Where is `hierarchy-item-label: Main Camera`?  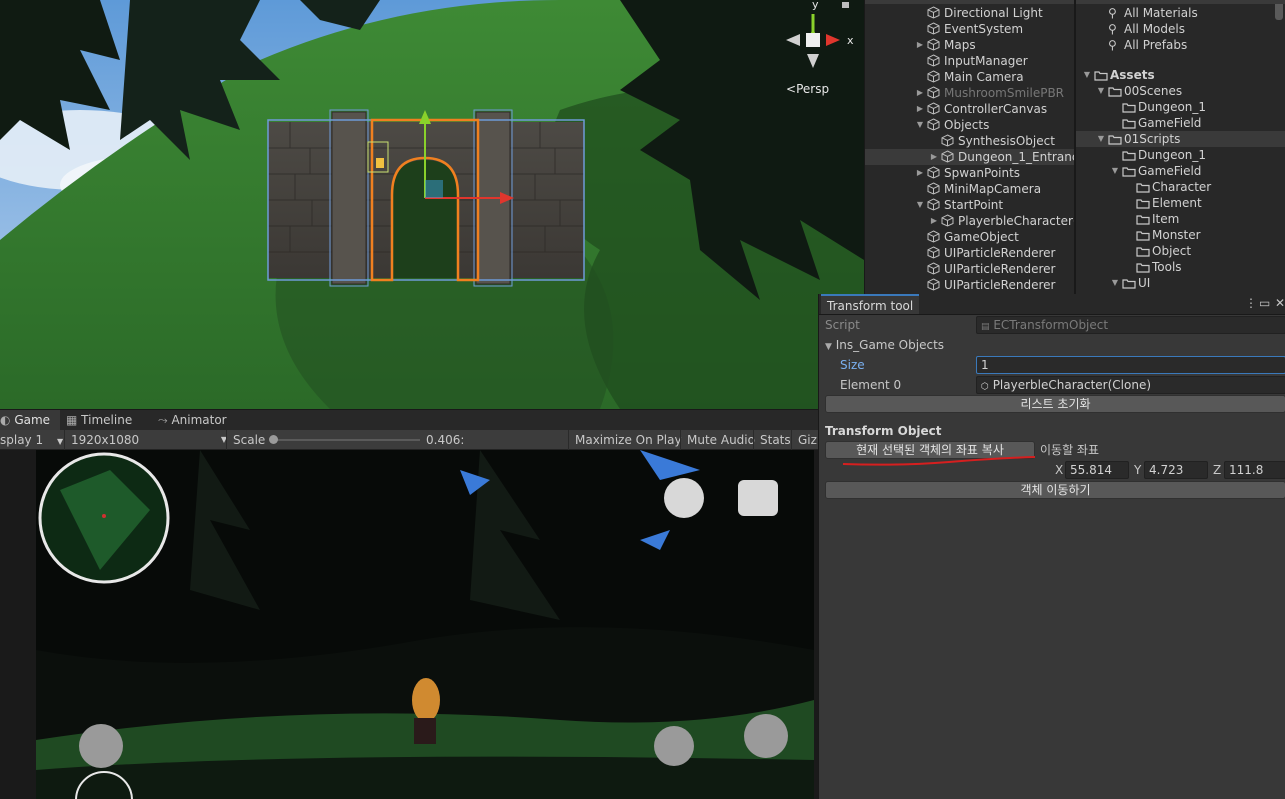 hierarchy-item-label: Main Camera is located at coordinates (984, 77).